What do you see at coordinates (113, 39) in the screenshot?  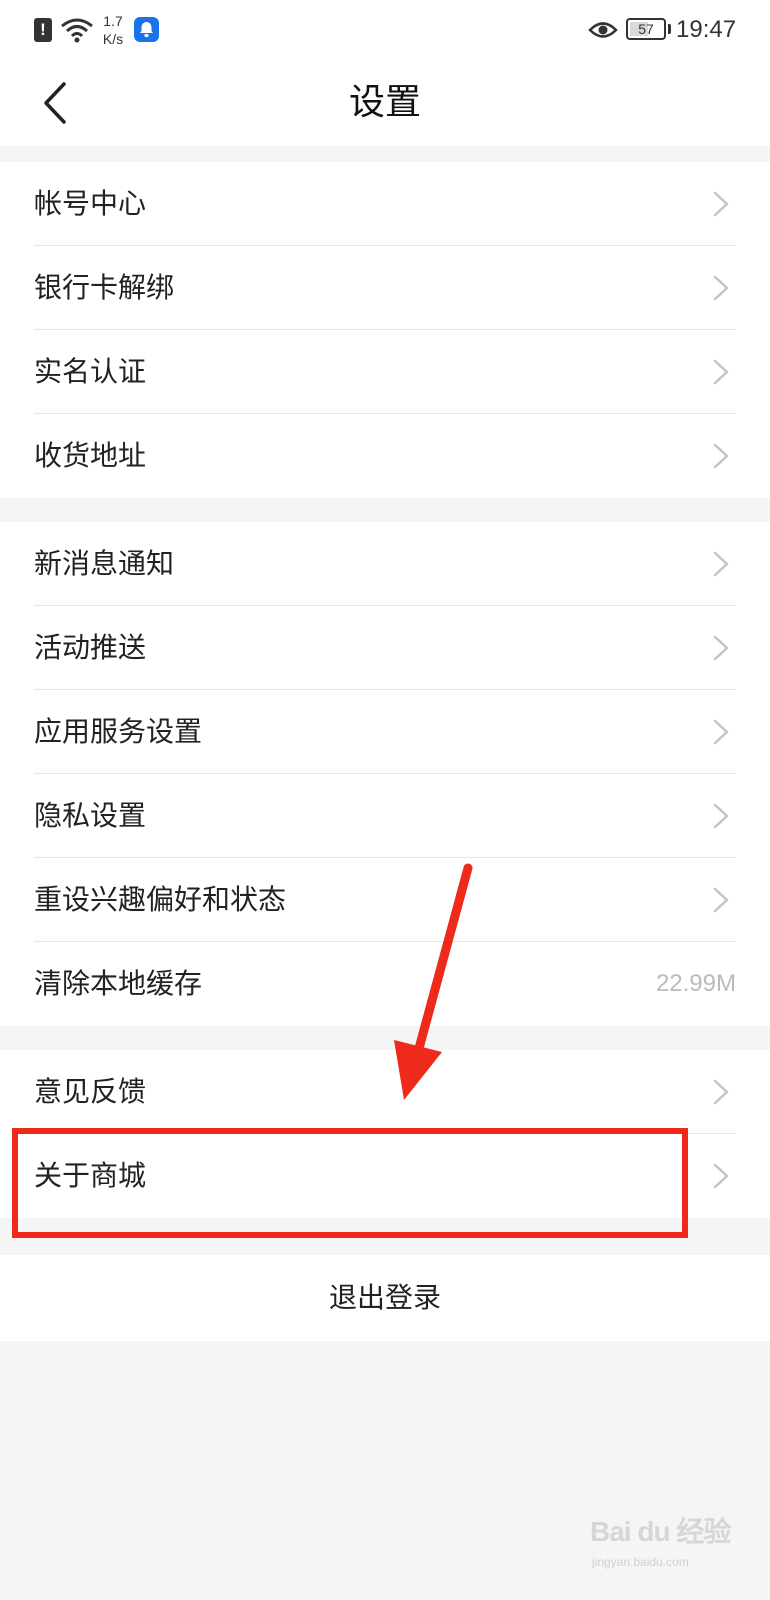 I see `net-speed-unit: K/s` at bounding box center [113, 39].